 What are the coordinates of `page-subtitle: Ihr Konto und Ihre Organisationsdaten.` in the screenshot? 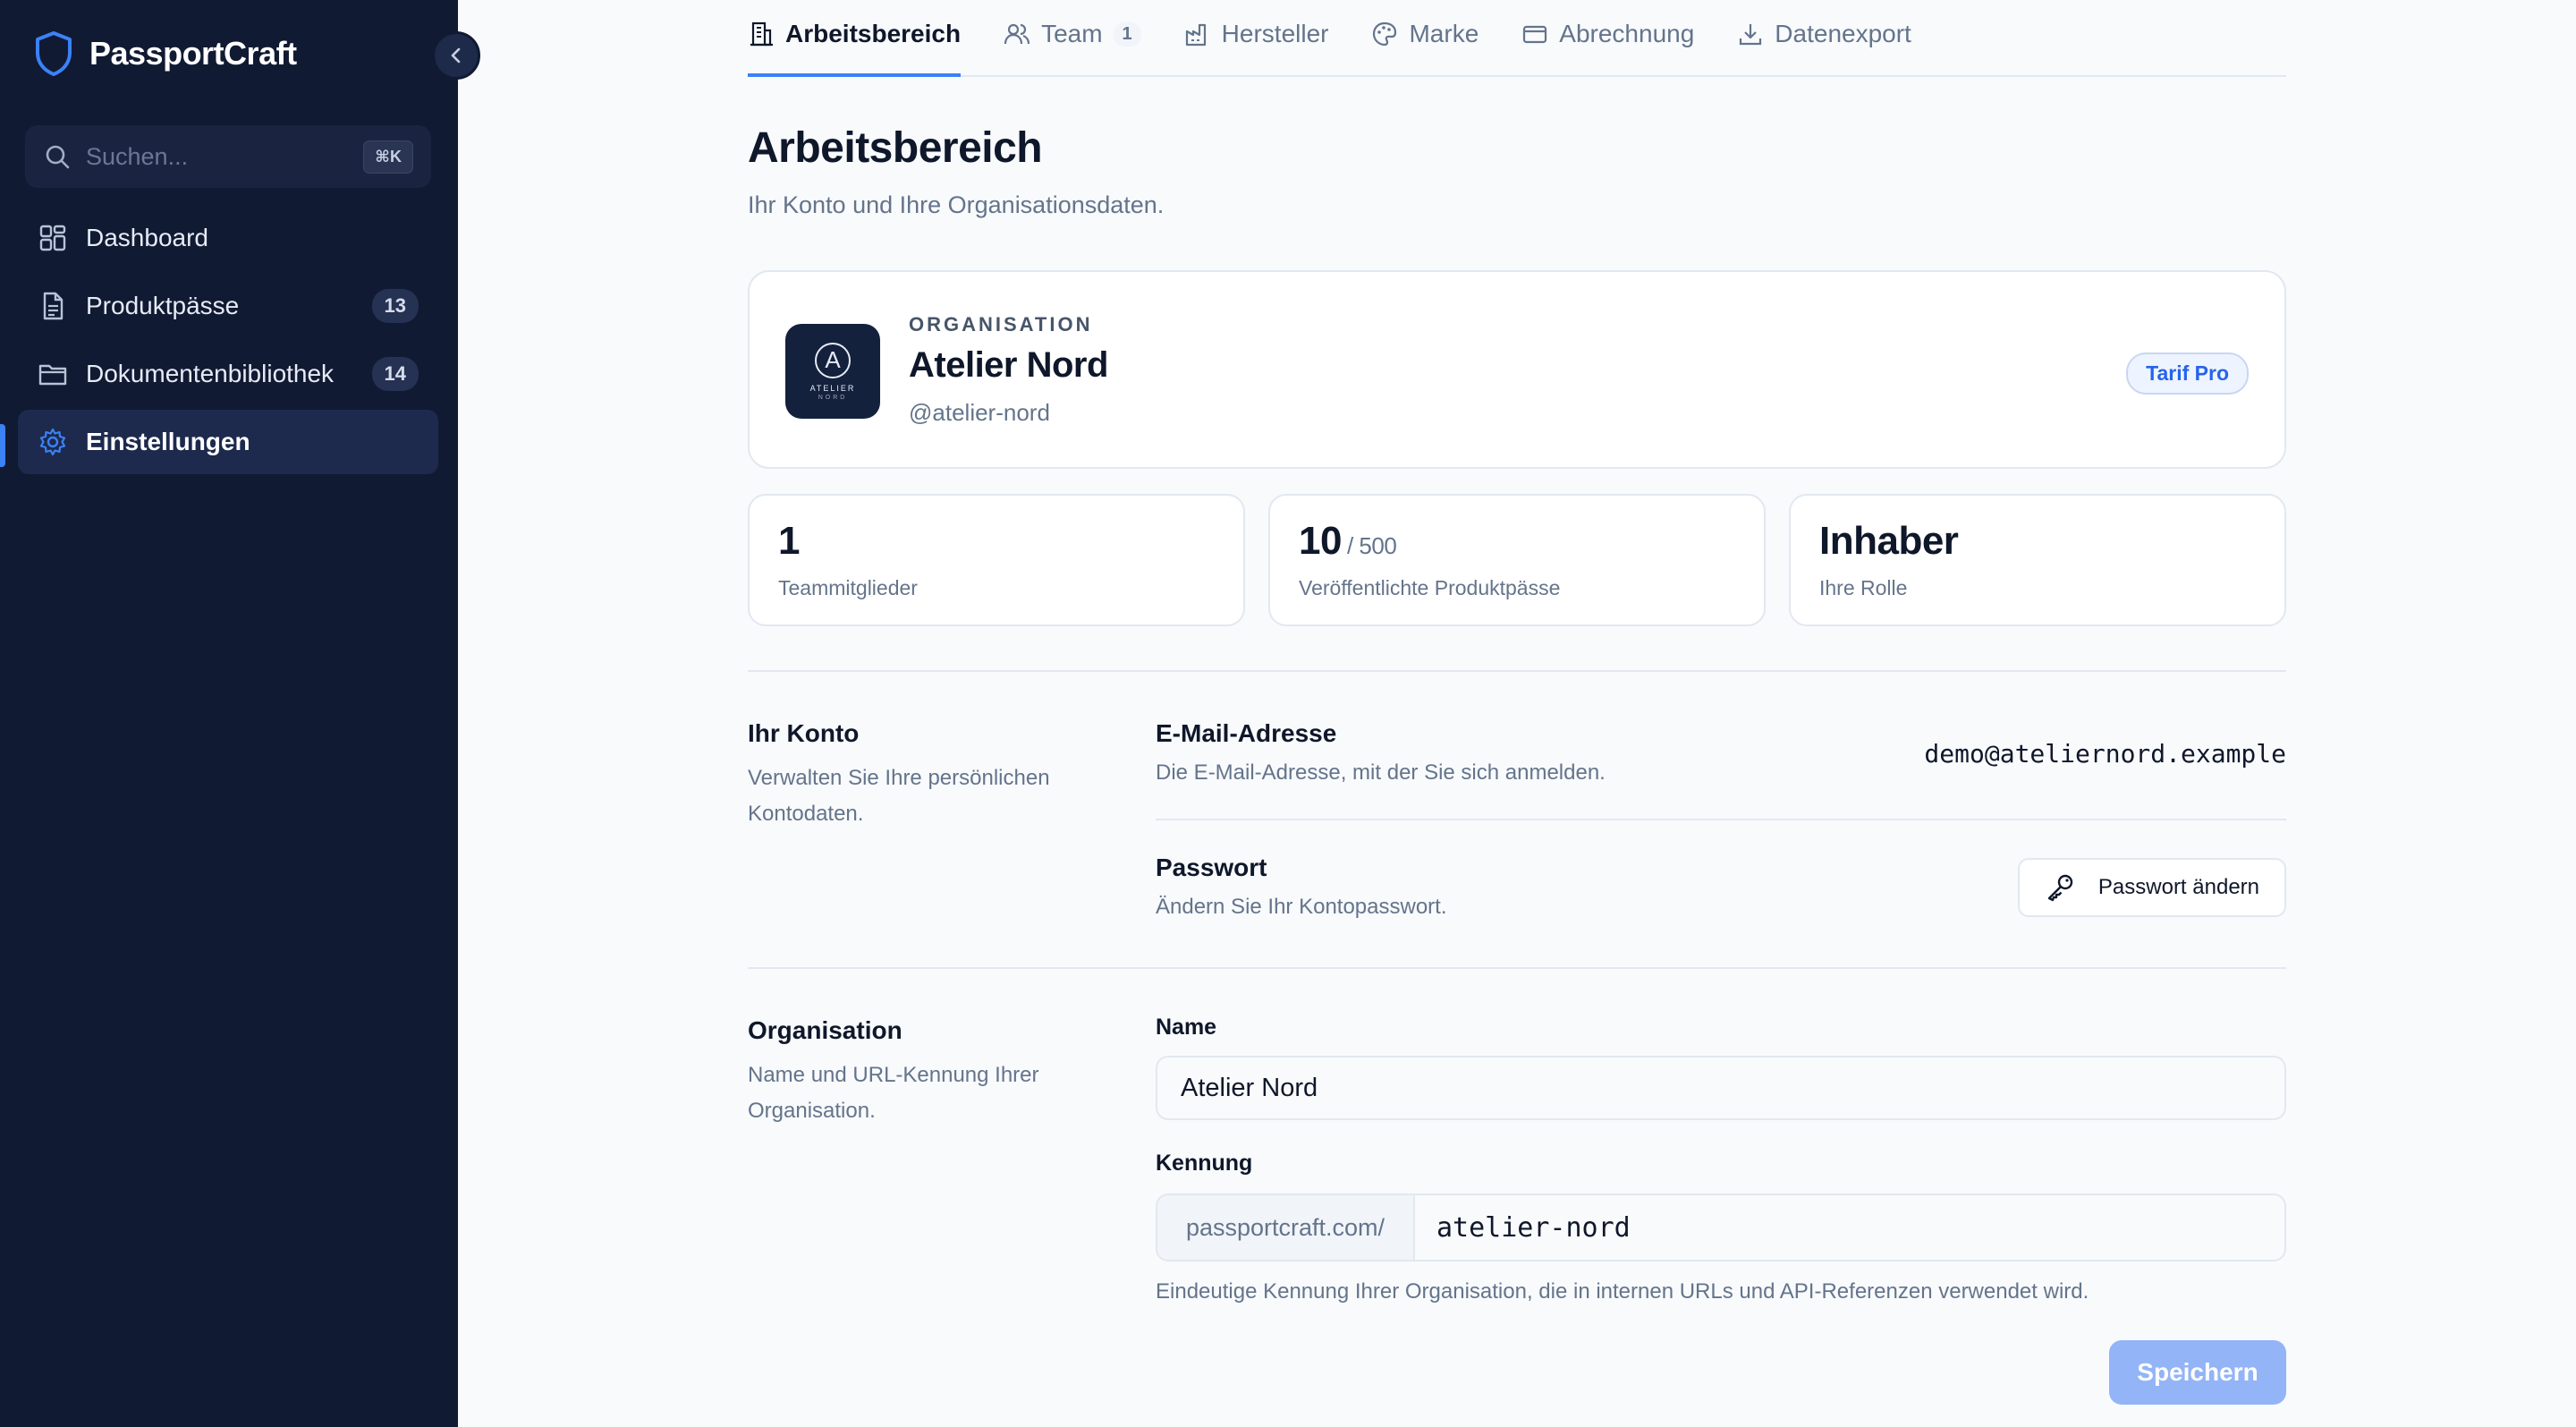 It's located at (956, 204).